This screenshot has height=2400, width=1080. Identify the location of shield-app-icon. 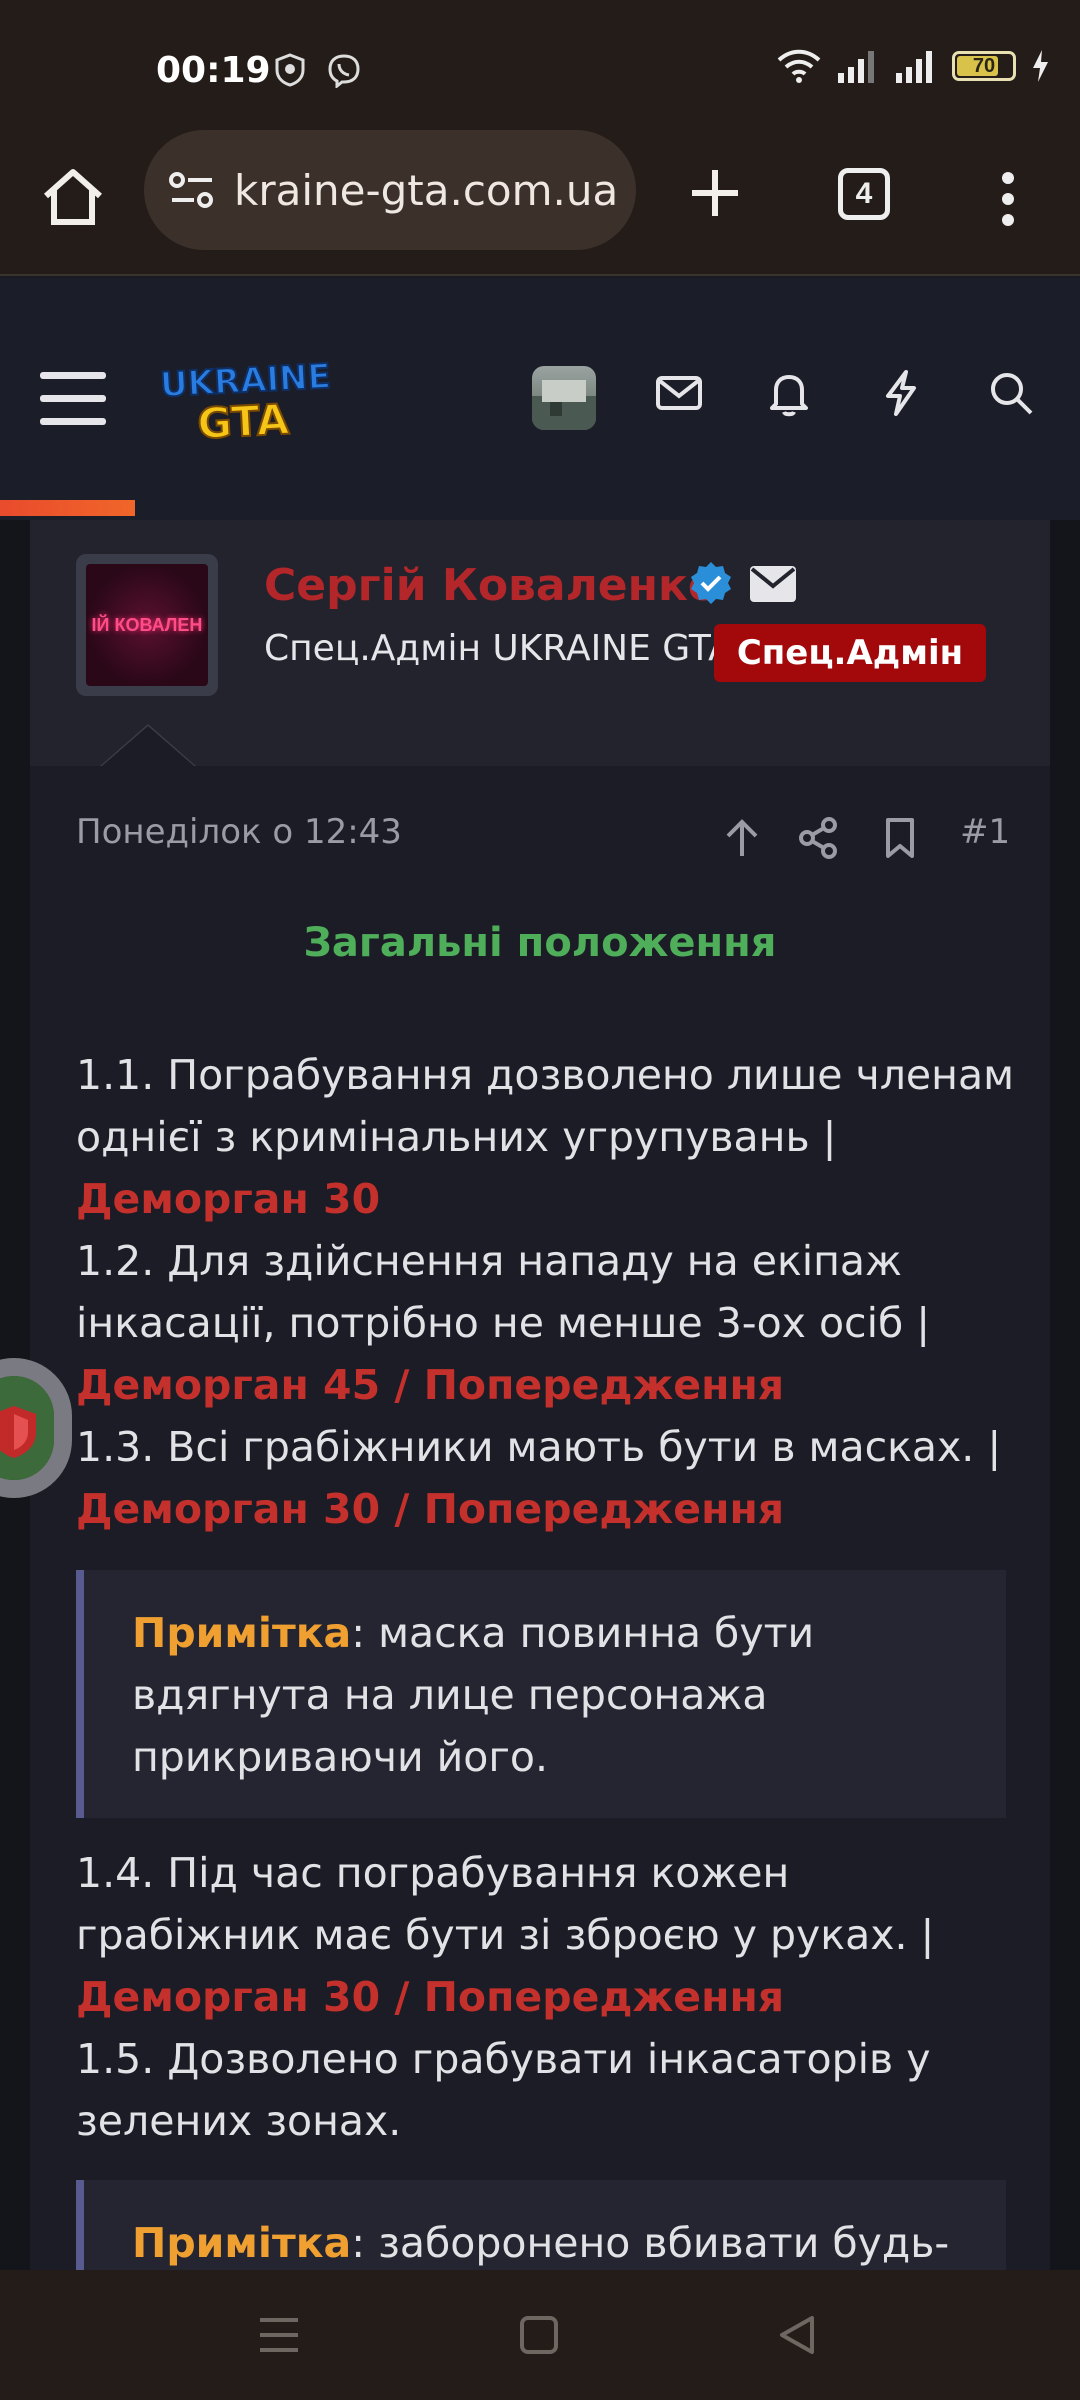
(27, 1428).